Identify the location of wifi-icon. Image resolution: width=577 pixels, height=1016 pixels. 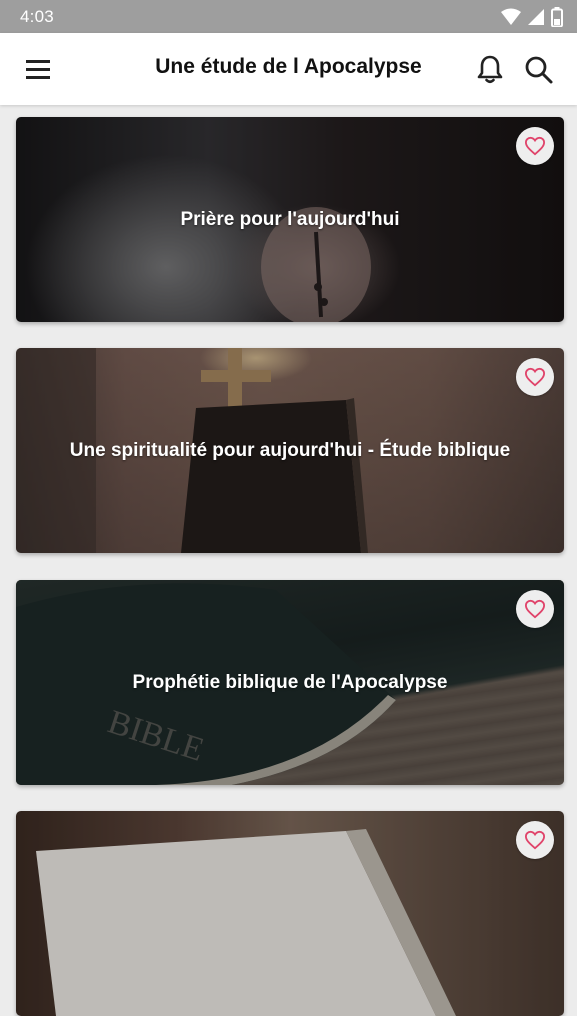
(511, 16).